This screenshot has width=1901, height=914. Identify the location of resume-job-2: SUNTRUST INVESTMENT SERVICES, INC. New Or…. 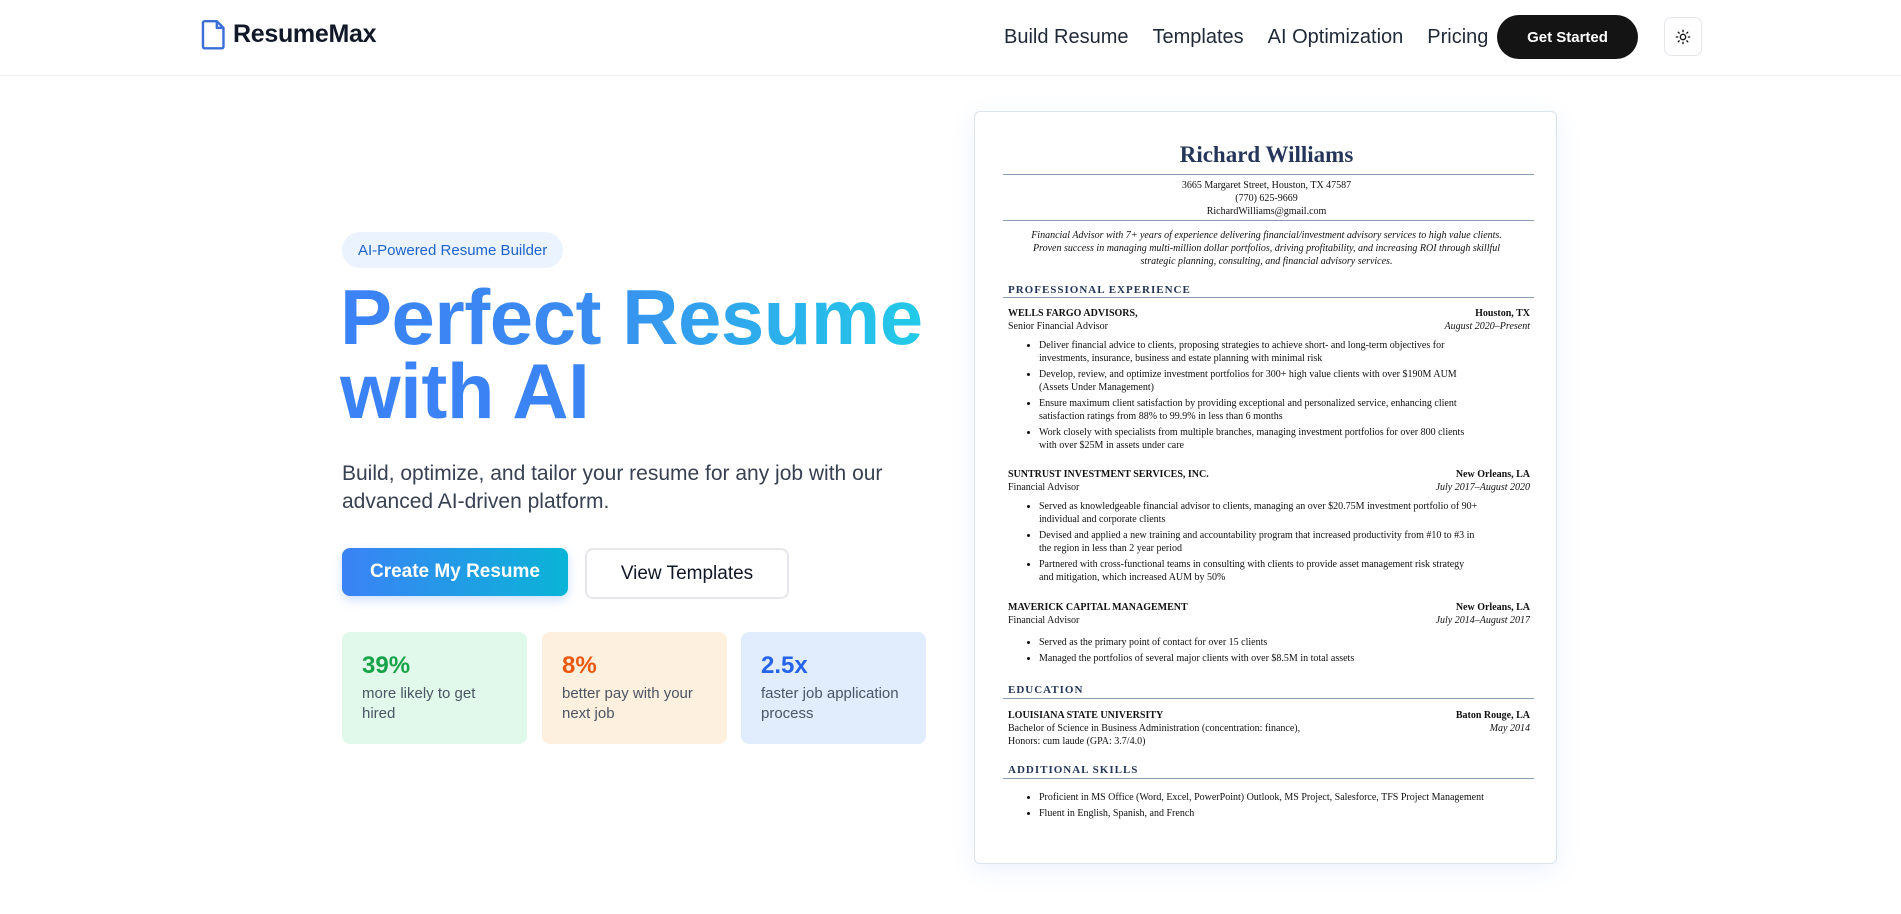
(1269, 527).